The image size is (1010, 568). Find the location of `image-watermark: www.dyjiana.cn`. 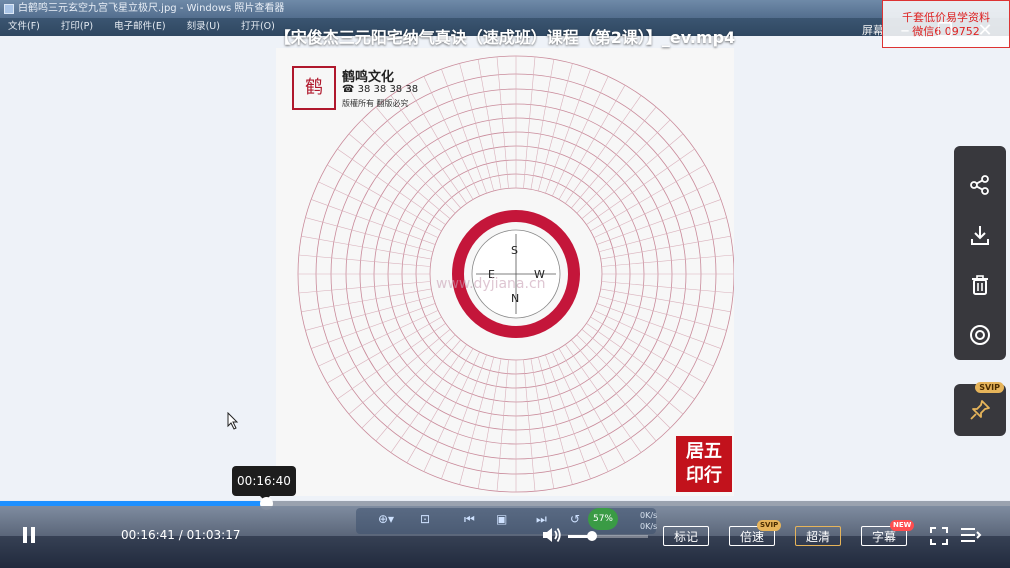

image-watermark: www.dyjiana.cn is located at coordinates (491, 284).